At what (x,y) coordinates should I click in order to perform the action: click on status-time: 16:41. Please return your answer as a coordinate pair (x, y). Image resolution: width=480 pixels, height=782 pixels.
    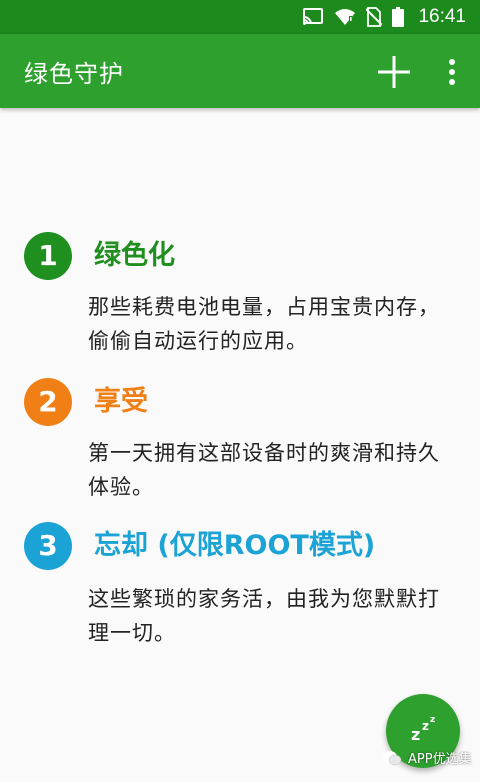
    Looking at the image, I should click on (442, 16).